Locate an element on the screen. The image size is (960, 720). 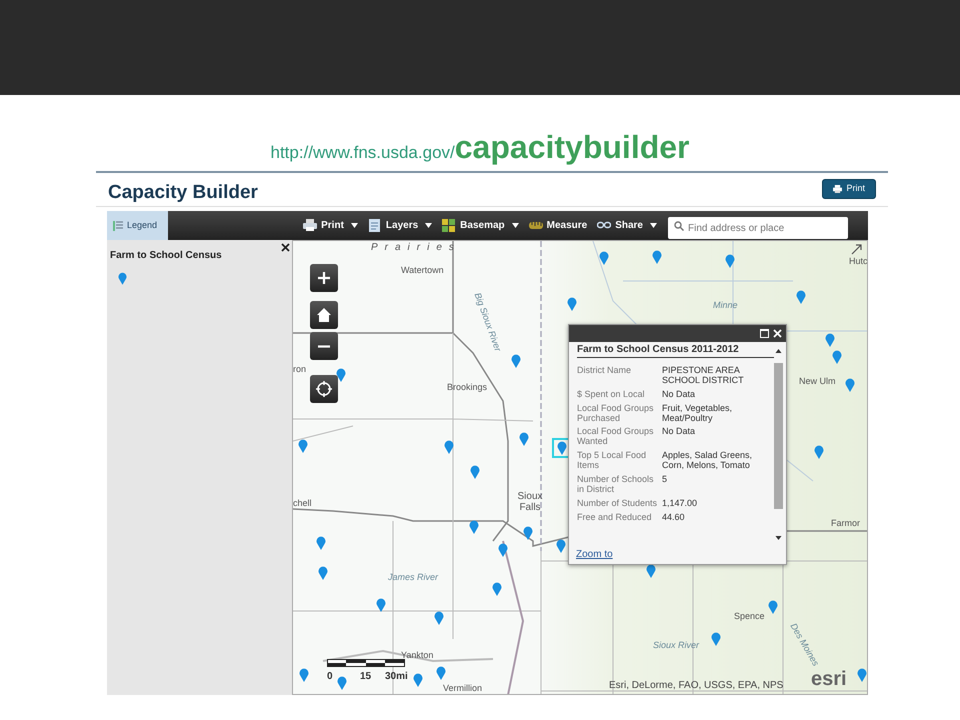
legend-icon is located at coordinates (118, 225).